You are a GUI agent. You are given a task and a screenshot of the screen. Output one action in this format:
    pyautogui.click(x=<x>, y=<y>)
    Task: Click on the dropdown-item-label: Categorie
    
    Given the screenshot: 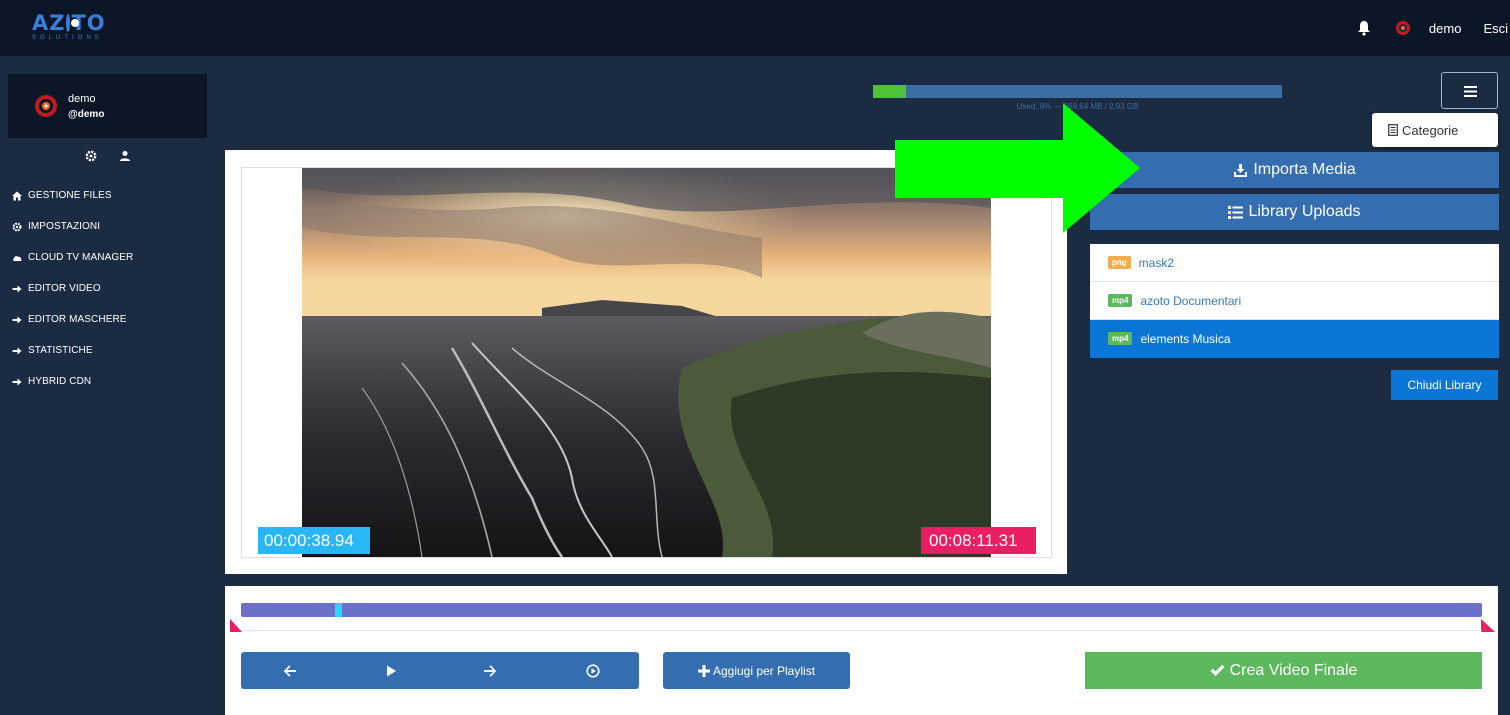 What is the action you would take?
    pyautogui.click(x=1430, y=130)
    